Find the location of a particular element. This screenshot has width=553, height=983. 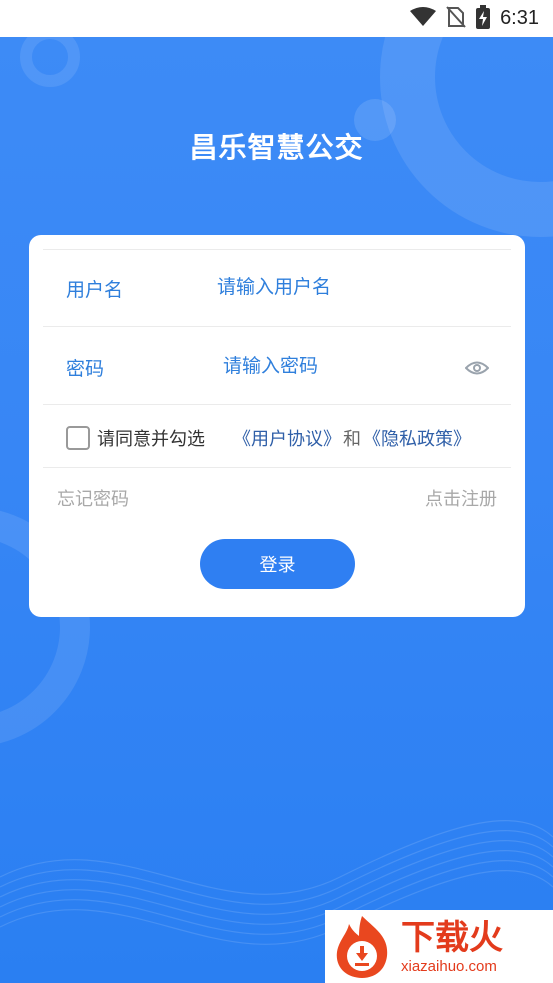

flame-logo-icon is located at coordinates (362, 946).